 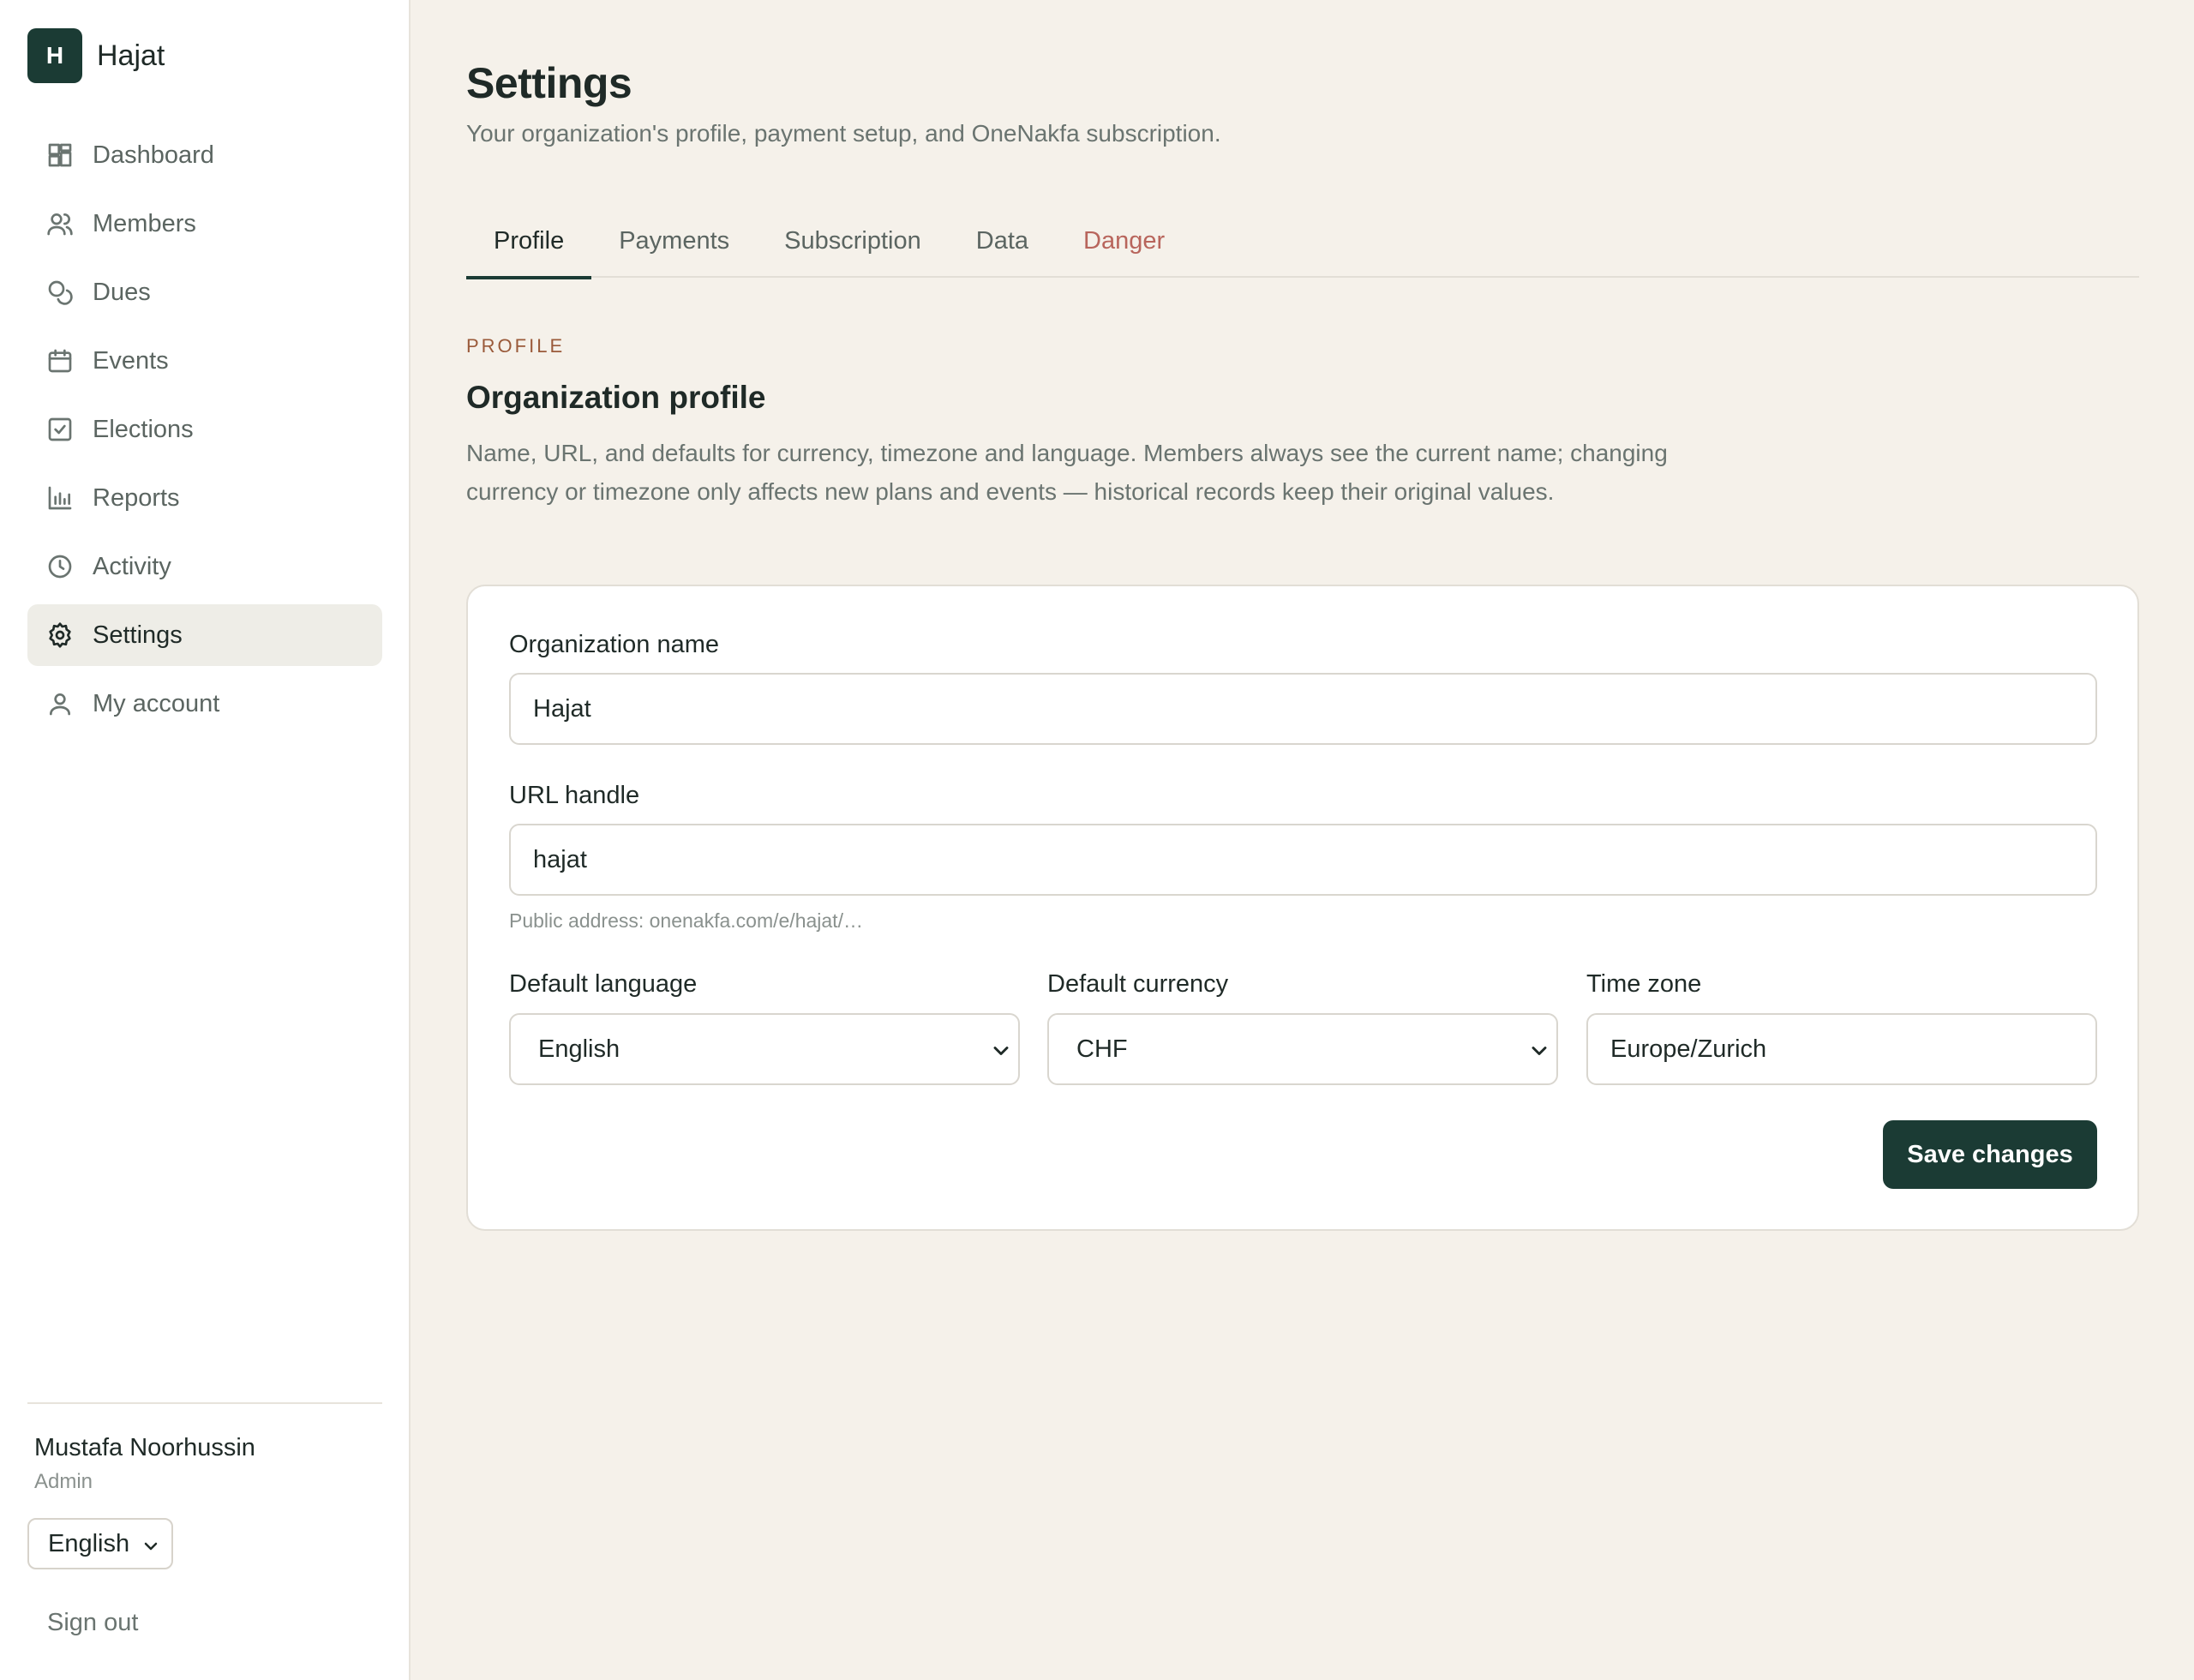 What do you see at coordinates (60, 566) in the screenshot?
I see `clock-icon` at bounding box center [60, 566].